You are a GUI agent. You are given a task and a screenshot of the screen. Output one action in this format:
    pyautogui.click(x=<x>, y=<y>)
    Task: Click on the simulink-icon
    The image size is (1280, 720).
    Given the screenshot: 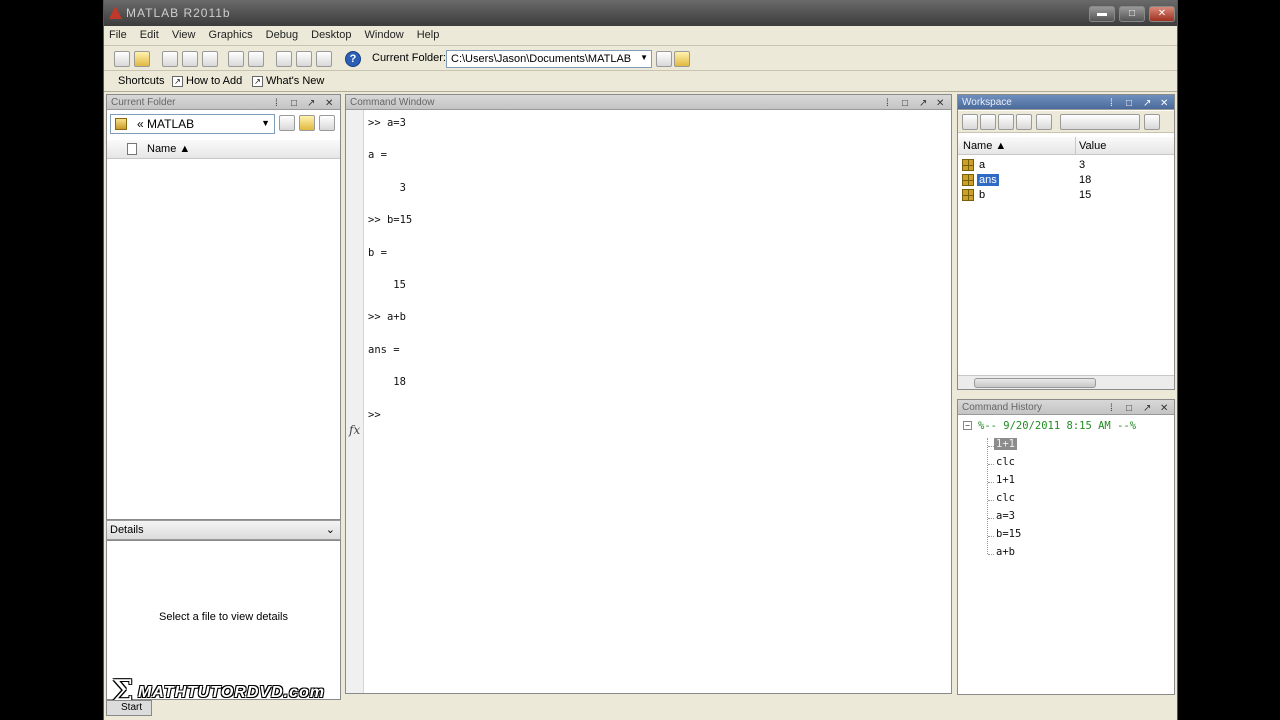 What is the action you would take?
    pyautogui.click(x=284, y=59)
    